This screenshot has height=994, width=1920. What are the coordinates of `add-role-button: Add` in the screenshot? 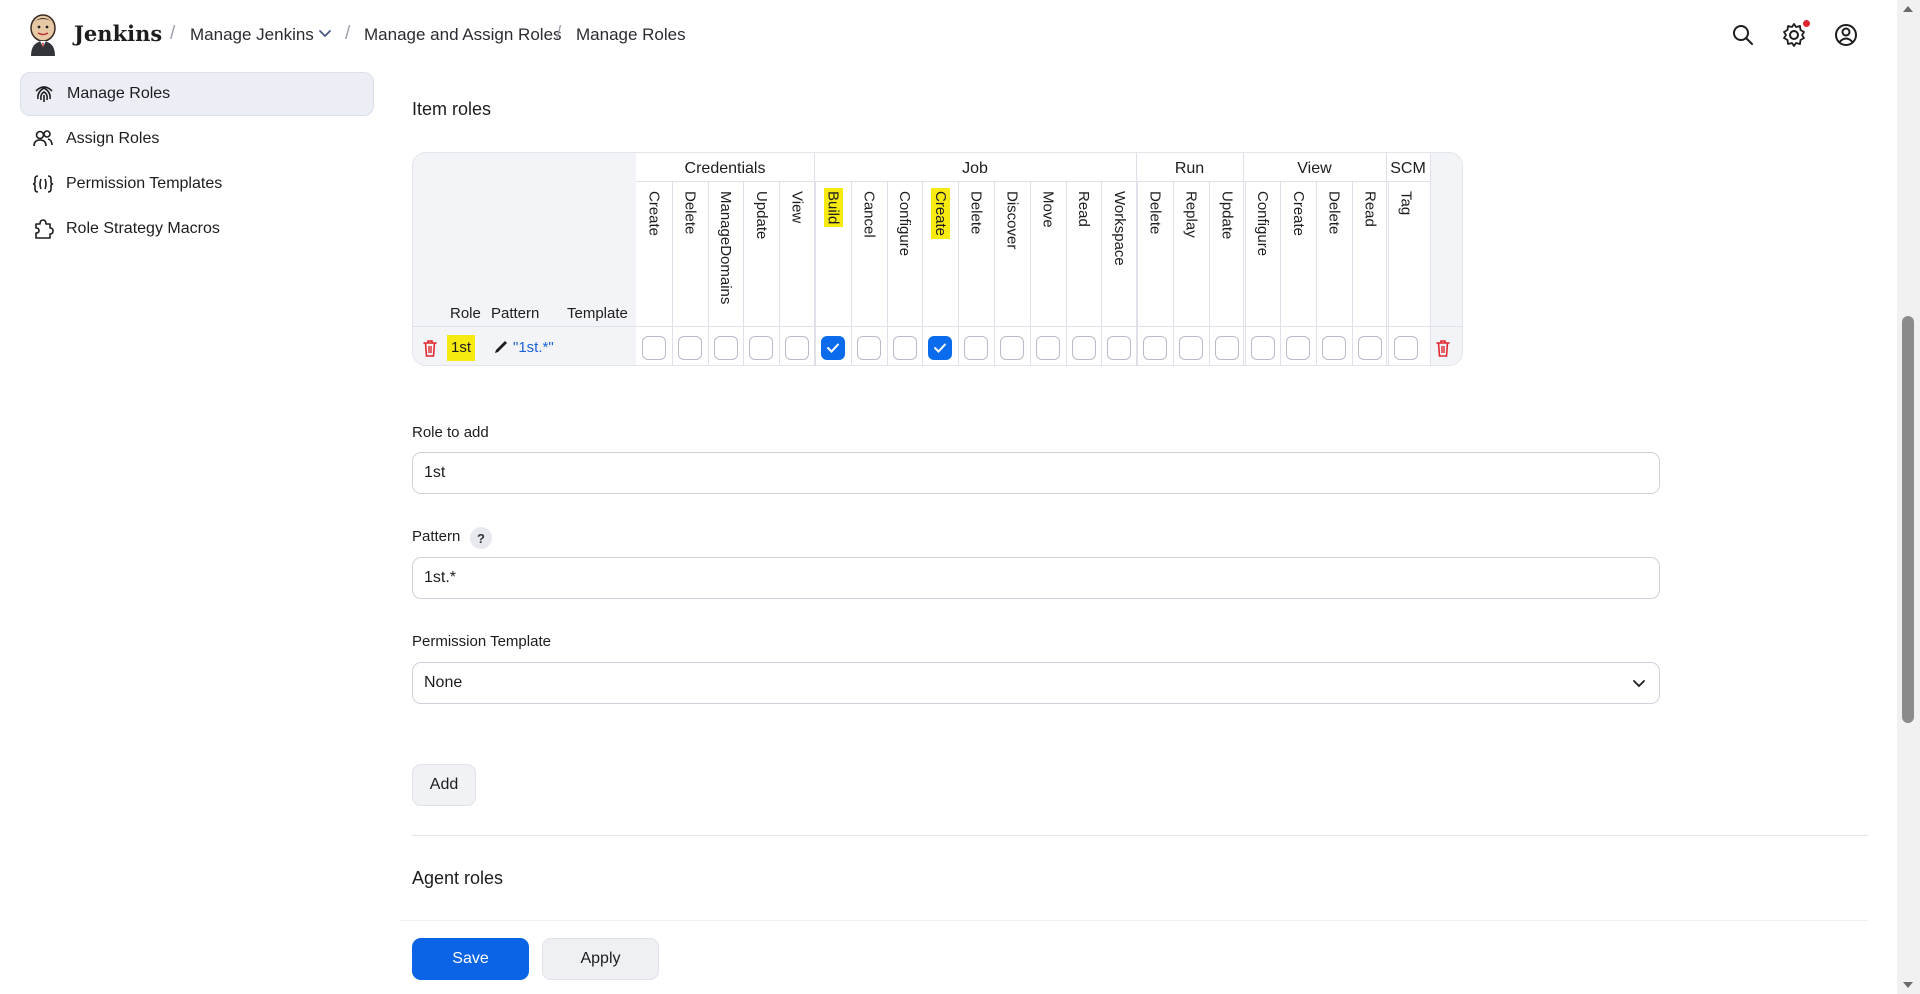 It's located at (444, 785).